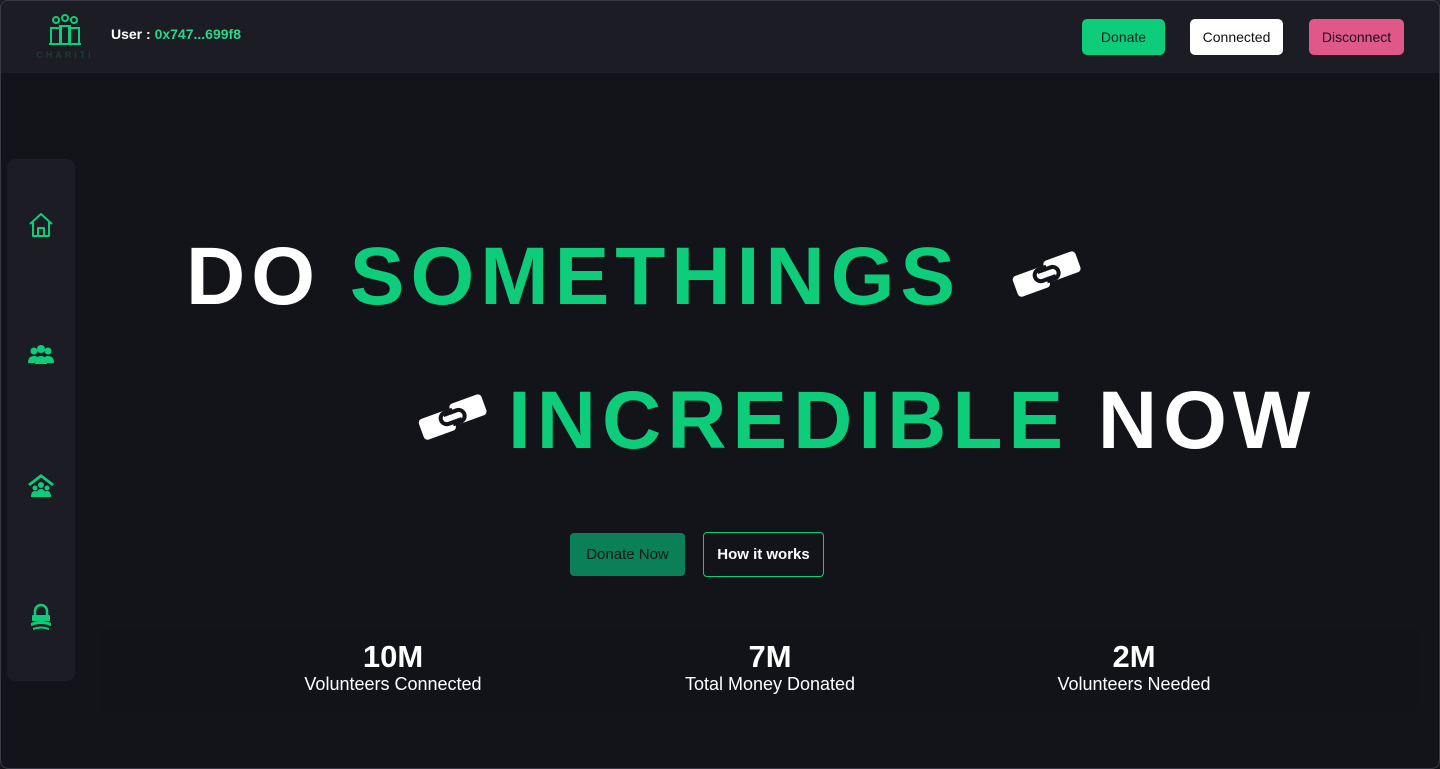  What do you see at coordinates (1134, 656) in the screenshot?
I see `stat-value: 2M` at bounding box center [1134, 656].